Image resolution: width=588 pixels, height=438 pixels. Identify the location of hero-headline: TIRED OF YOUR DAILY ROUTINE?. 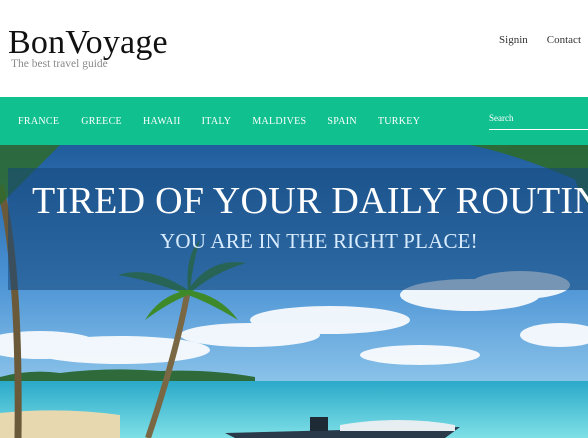
(310, 201).